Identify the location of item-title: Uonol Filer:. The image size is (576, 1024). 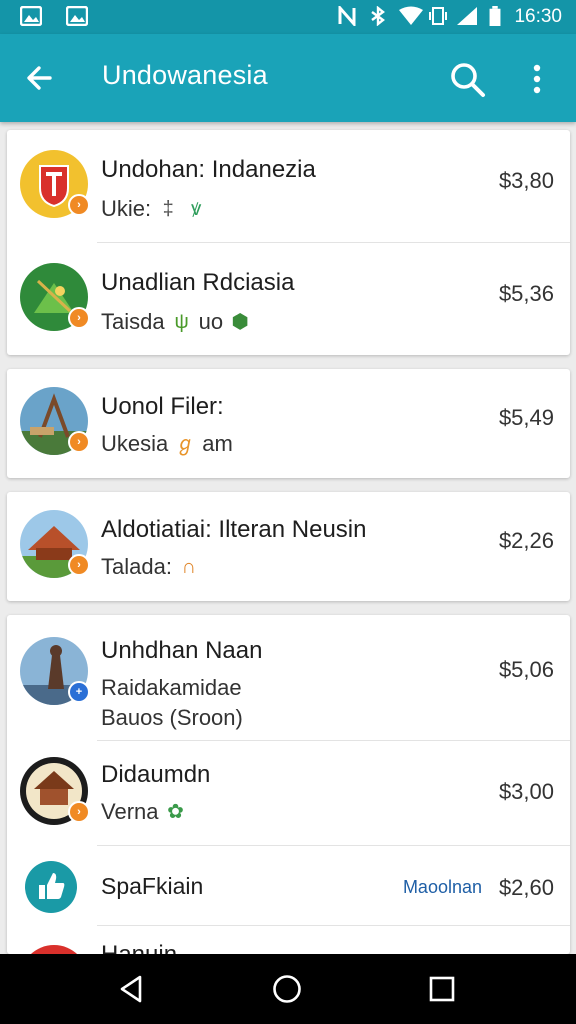
(162, 406).